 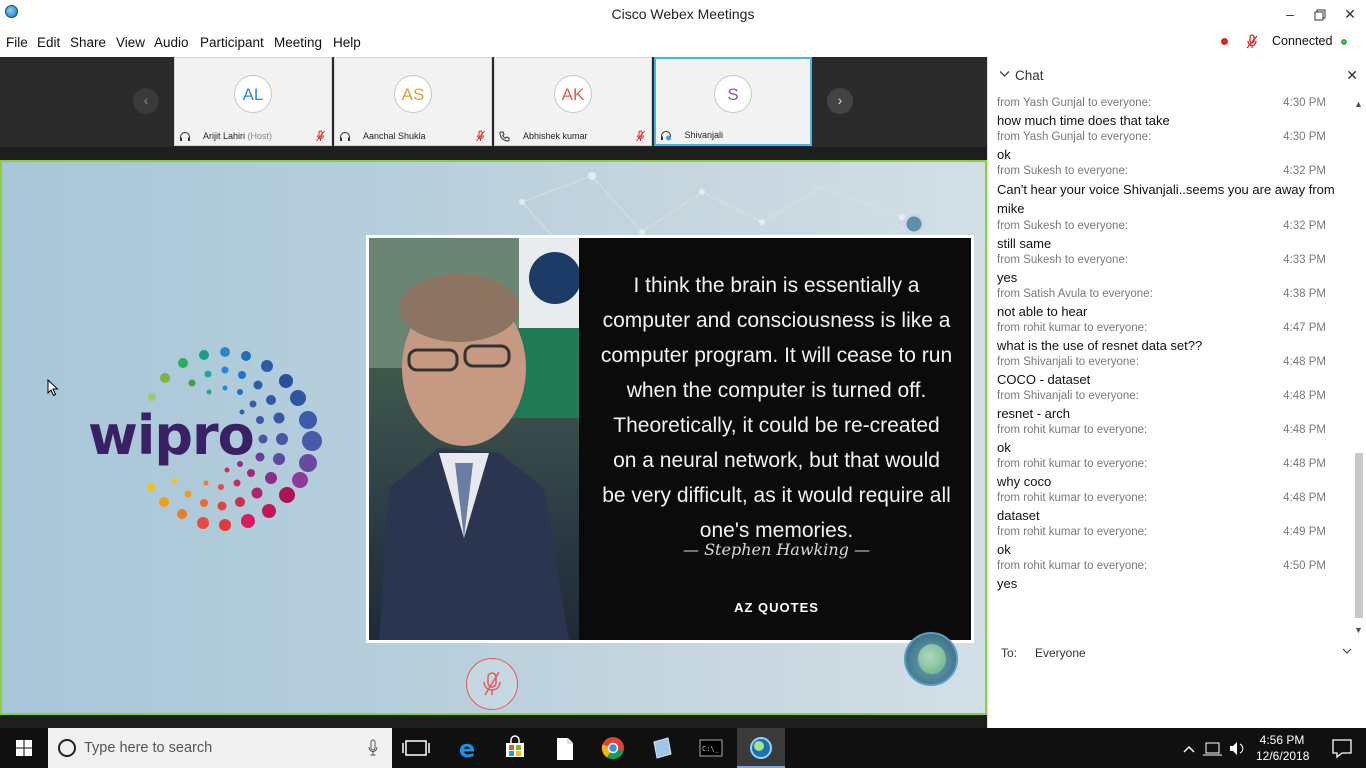 What do you see at coordinates (1033, 413) in the screenshot?
I see `chat-message-text: resnet - arch` at bounding box center [1033, 413].